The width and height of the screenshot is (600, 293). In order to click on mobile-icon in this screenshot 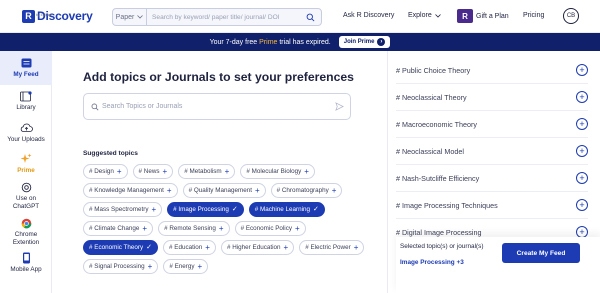, I will do `click(26, 258)`.